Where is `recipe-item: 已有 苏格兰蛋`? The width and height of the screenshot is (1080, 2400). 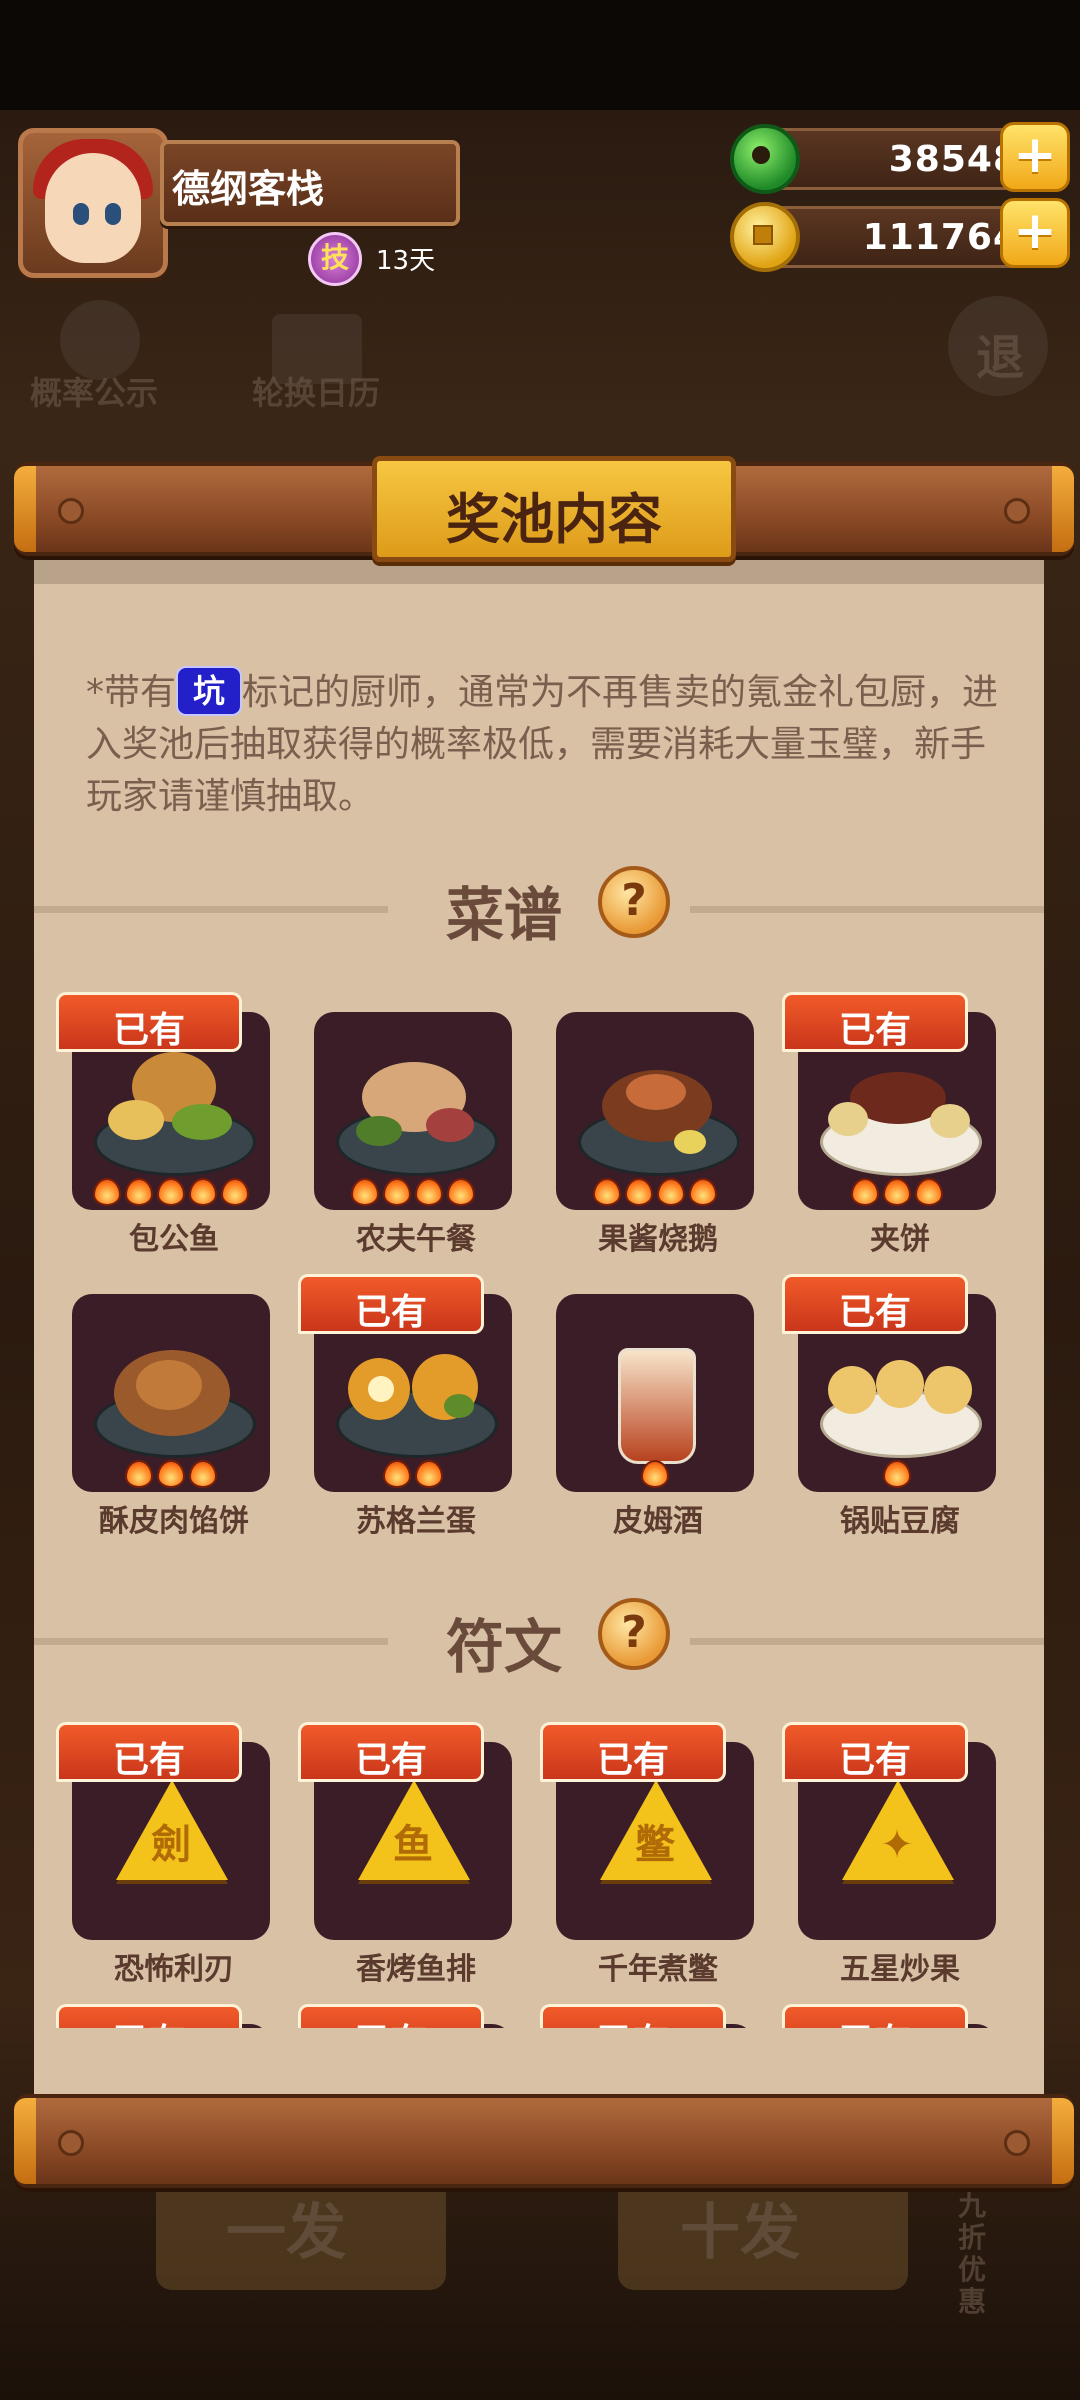
recipe-item: 已有 苏格兰蛋 is located at coordinates (405, 1401).